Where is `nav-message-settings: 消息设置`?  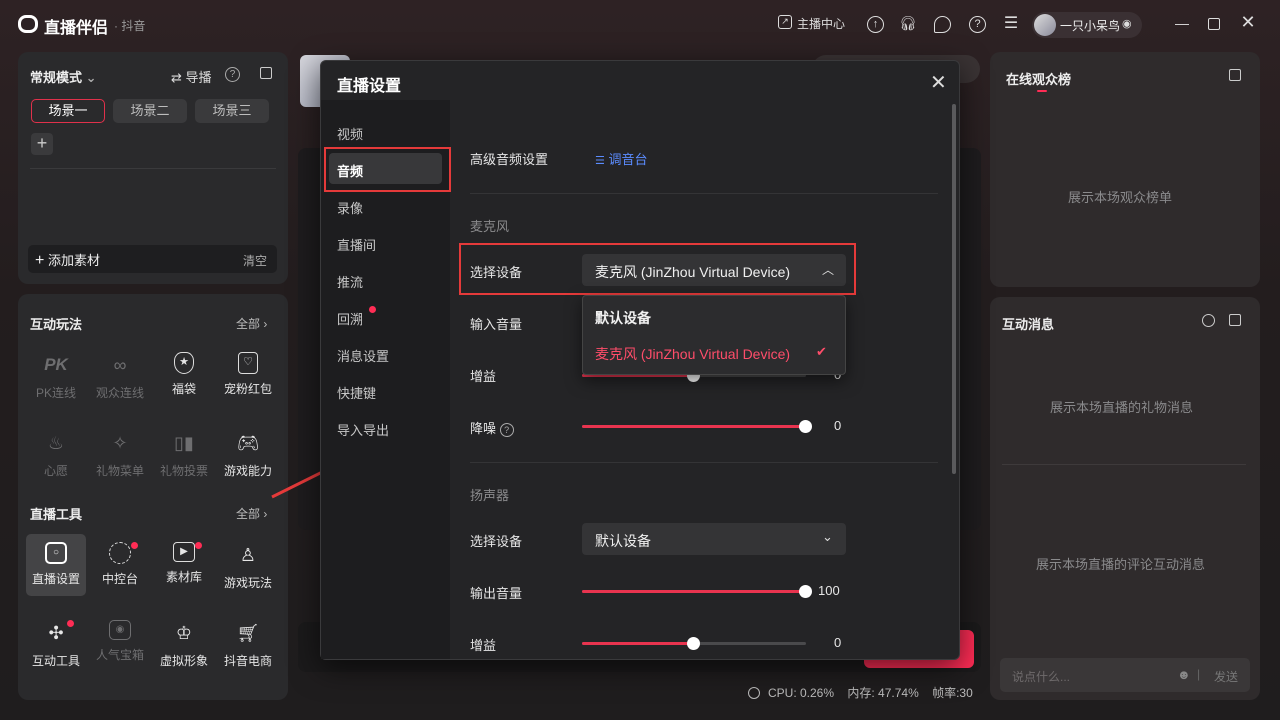 nav-message-settings: 消息设置 is located at coordinates (363, 355).